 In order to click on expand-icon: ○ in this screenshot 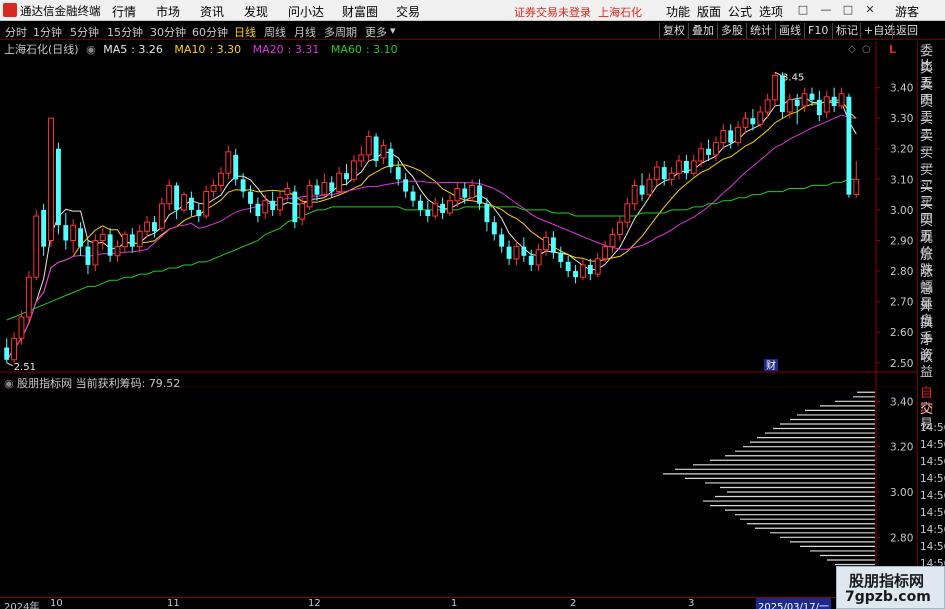, I will do `click(866, 49)`.